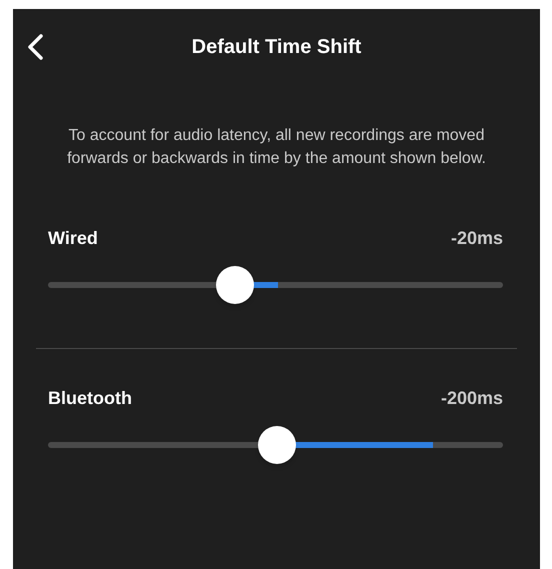 The image size is (552, 569). What do you see at coordinates (73, 238) in the screenshot?
I see `slider-label: Wired` at bounding box center [73, 238].